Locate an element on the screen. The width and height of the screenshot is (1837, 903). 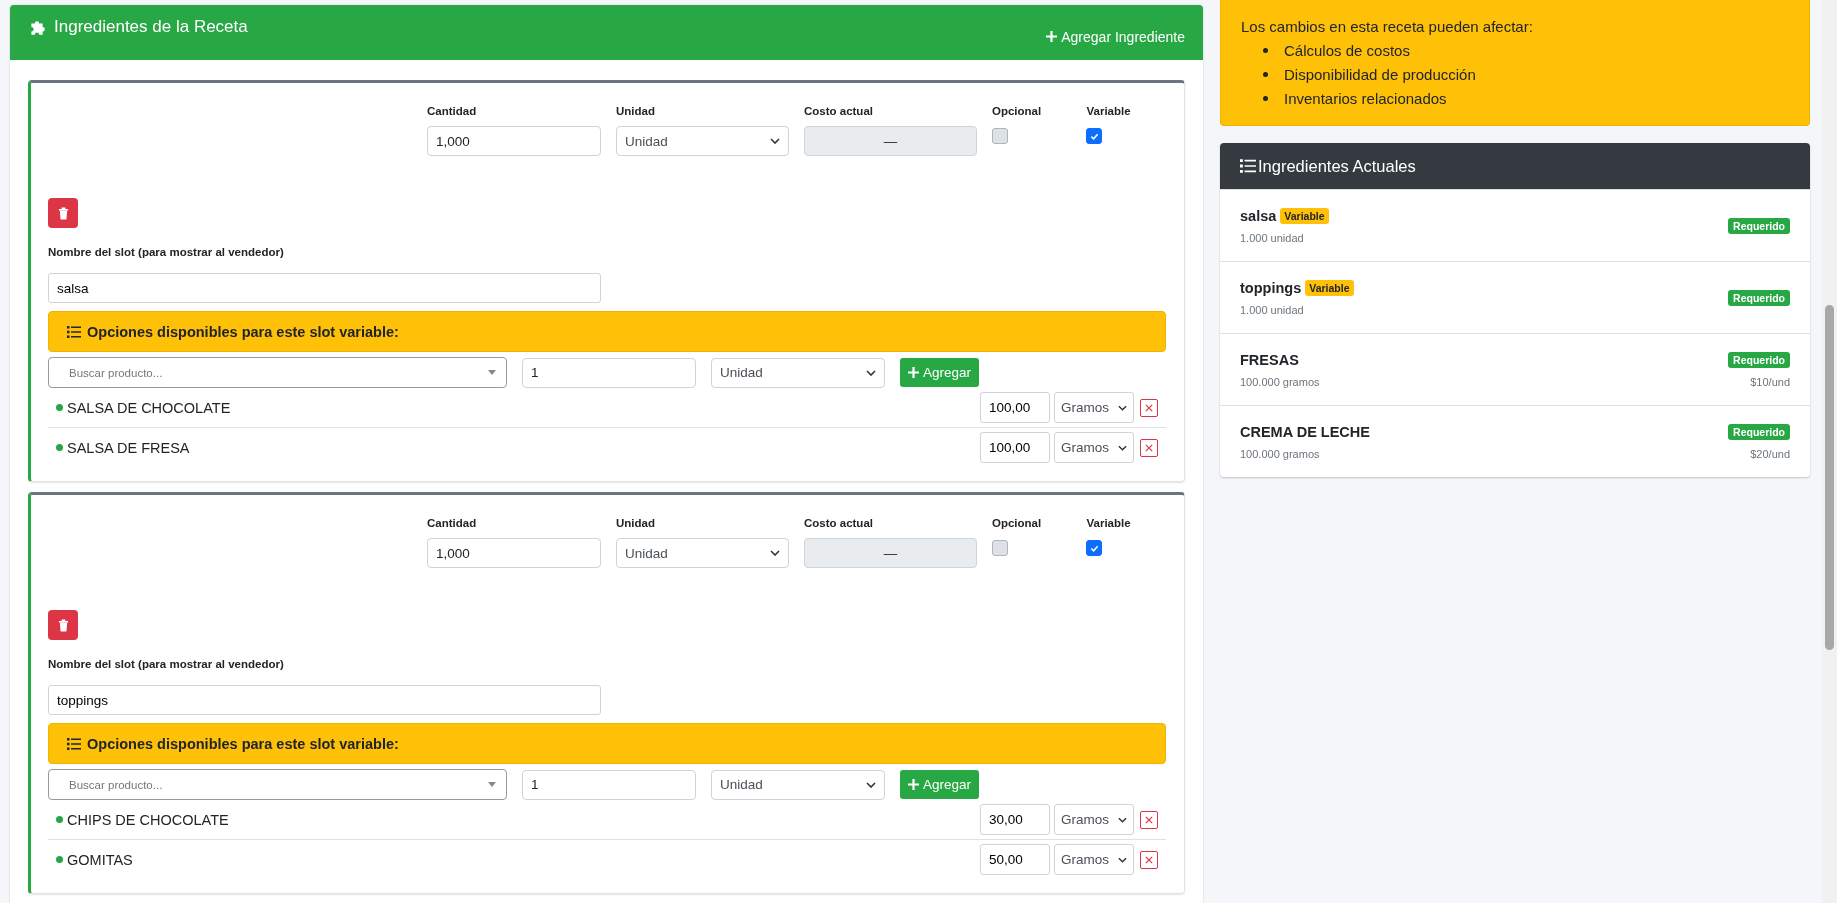
ingredient-price: $20/und is located at coordinates (1770, 453).